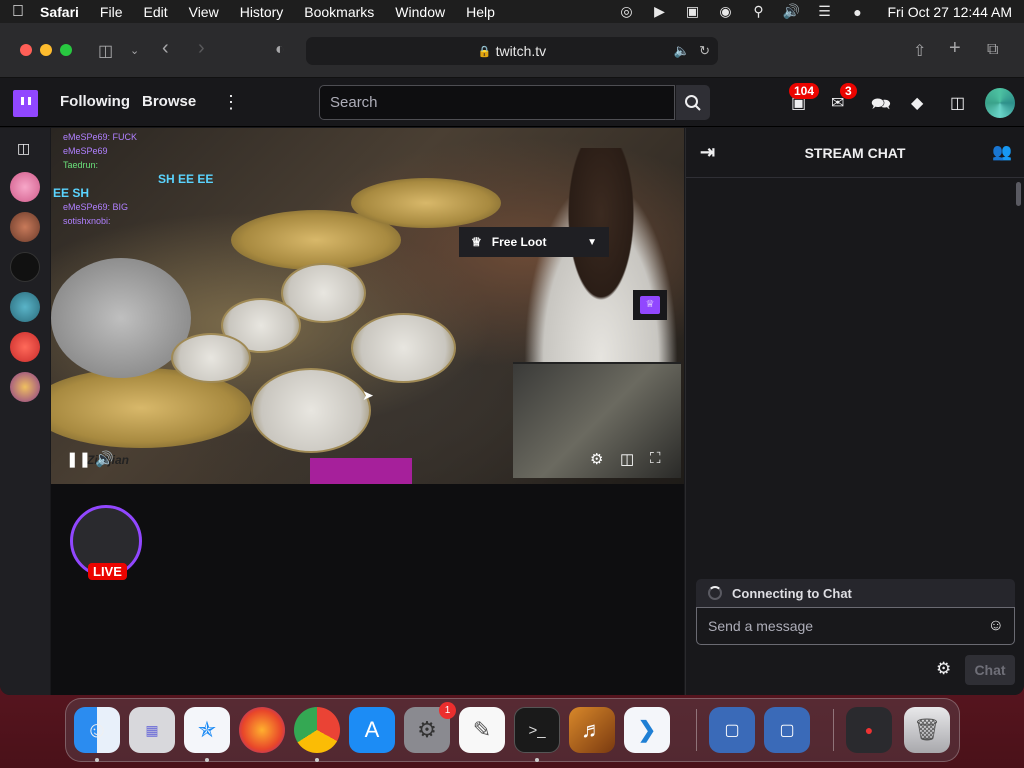 The height and width of the screenshot is (768, 1024). I want to click on zoom-window-button, so click(66, 50).